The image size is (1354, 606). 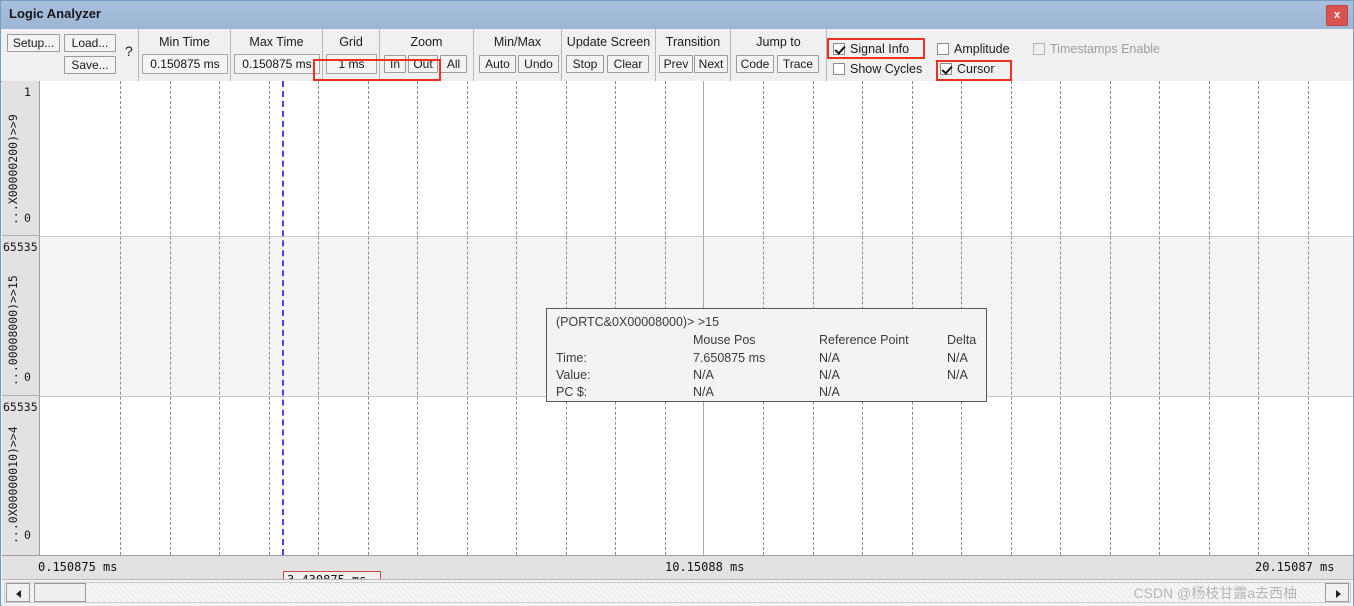 What do you see at coordinates (55, 13) in the screenshot?
I see `window-title: Logic Analyzer` at bounding box center [55, 13].